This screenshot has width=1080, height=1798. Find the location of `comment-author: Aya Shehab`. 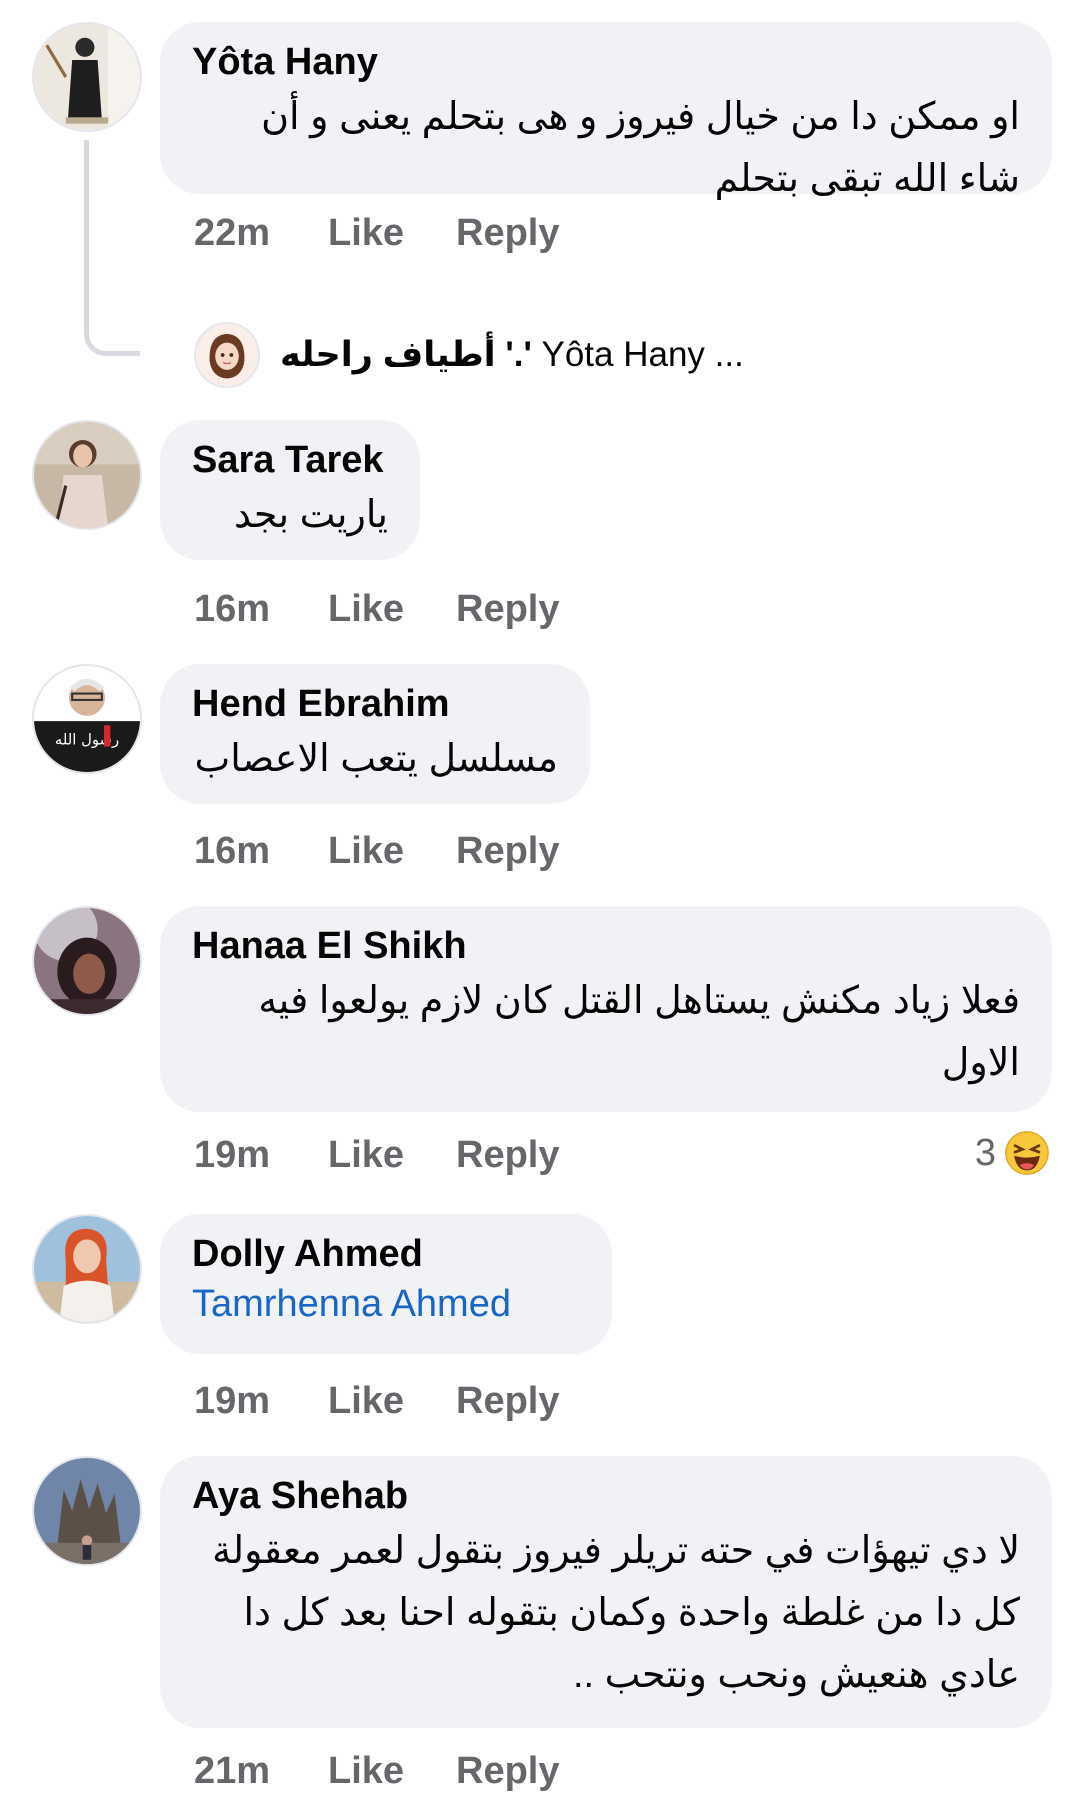

comment-author: Aya Shehab is located at coordinates (606, 1496).